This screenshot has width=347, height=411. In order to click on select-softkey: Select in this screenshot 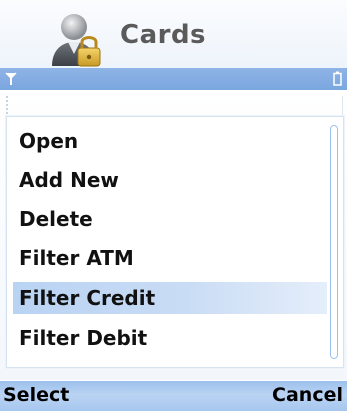, I will do `click(36, 395)`.